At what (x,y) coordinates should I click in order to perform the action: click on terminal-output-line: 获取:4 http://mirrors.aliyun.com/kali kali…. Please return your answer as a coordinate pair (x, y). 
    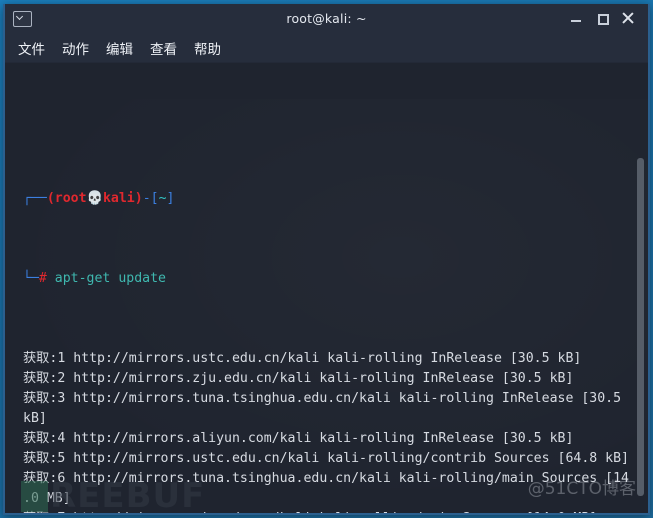
    Looking at the image, I should click on (298, 438).